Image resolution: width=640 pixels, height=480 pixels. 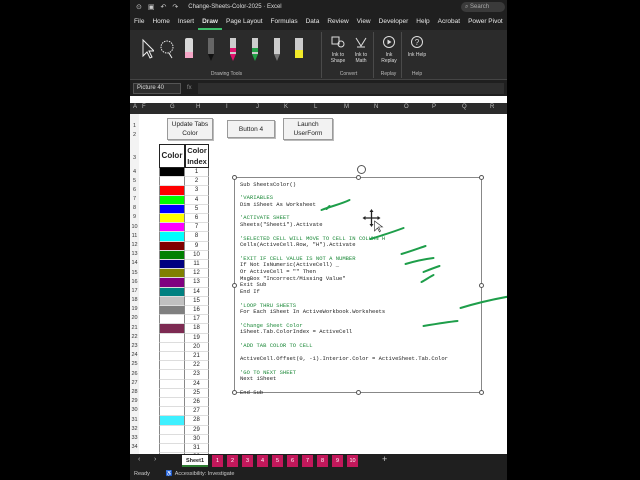 I want to click on row-header: 2, so click(x=134, y=135).